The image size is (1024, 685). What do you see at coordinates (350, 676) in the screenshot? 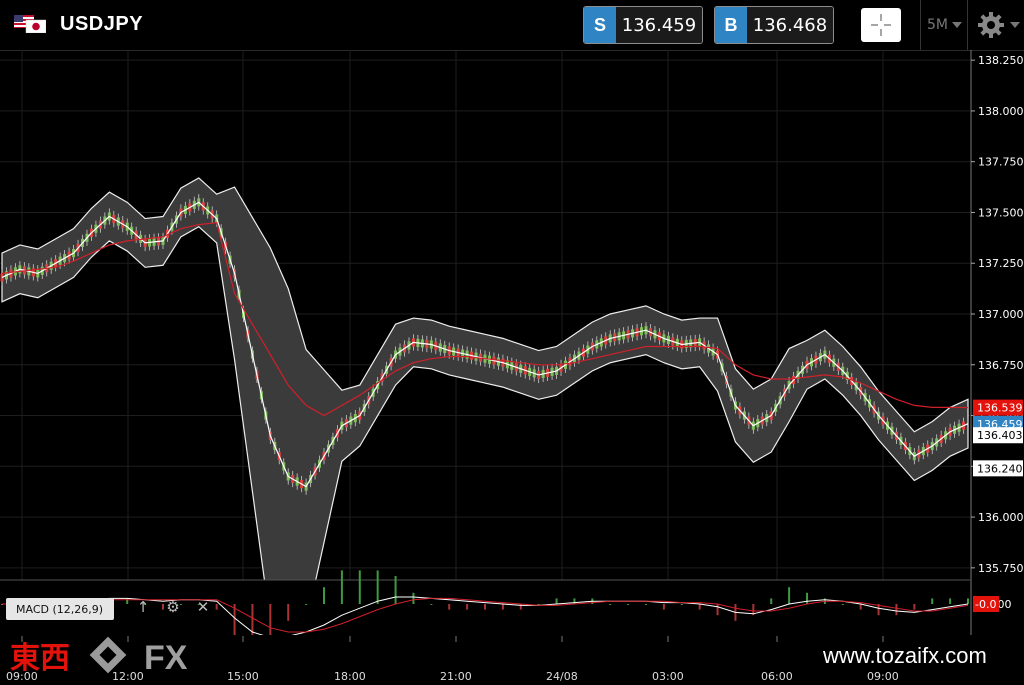
I see `time-tick-label: 18:00` at bounding box center [350, 676].